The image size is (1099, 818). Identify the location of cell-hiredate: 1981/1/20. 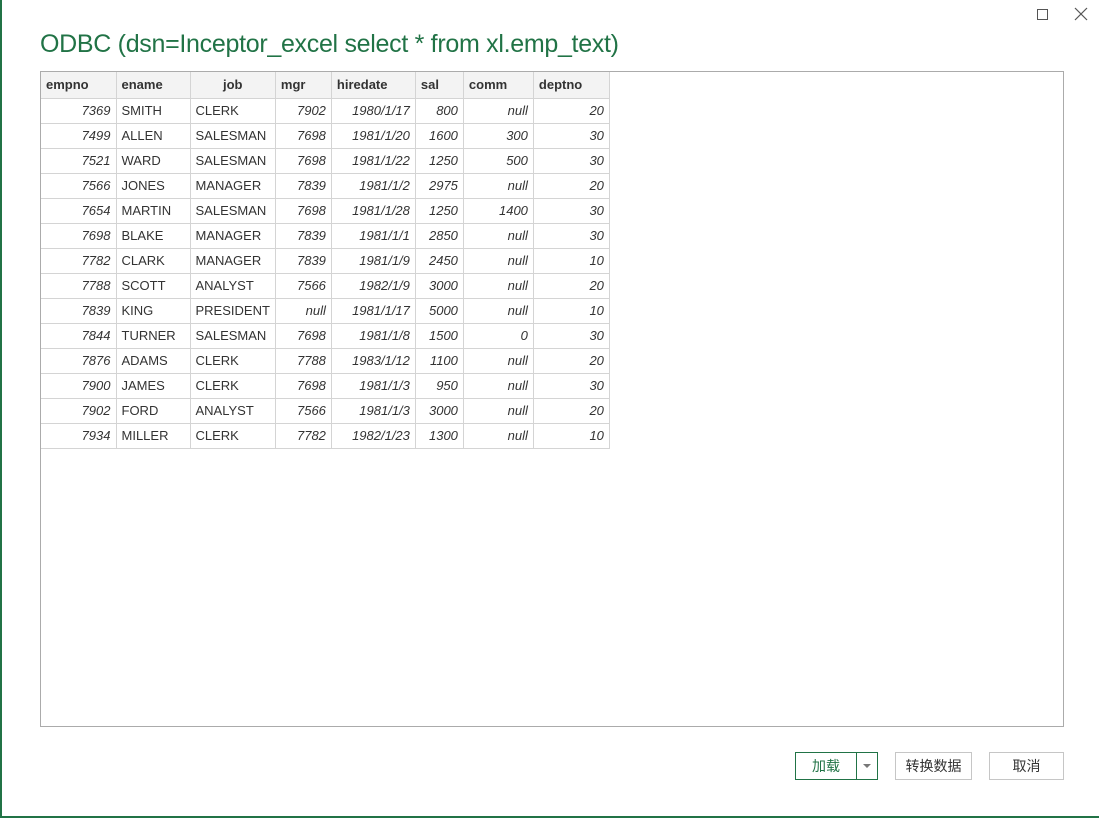
(373, 135).